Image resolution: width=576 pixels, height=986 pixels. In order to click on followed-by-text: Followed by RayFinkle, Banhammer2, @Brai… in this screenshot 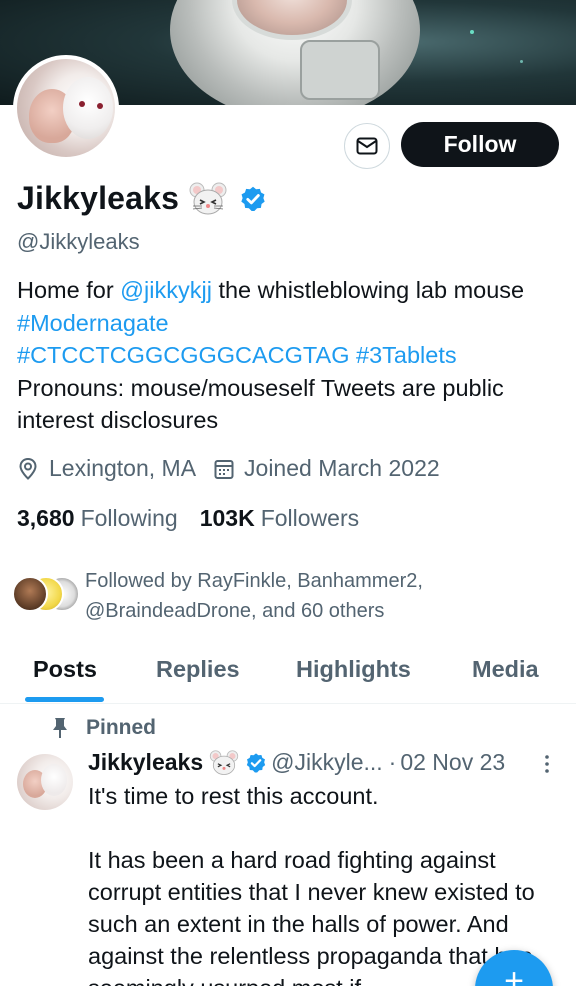, I will do `click(254, 596)`.